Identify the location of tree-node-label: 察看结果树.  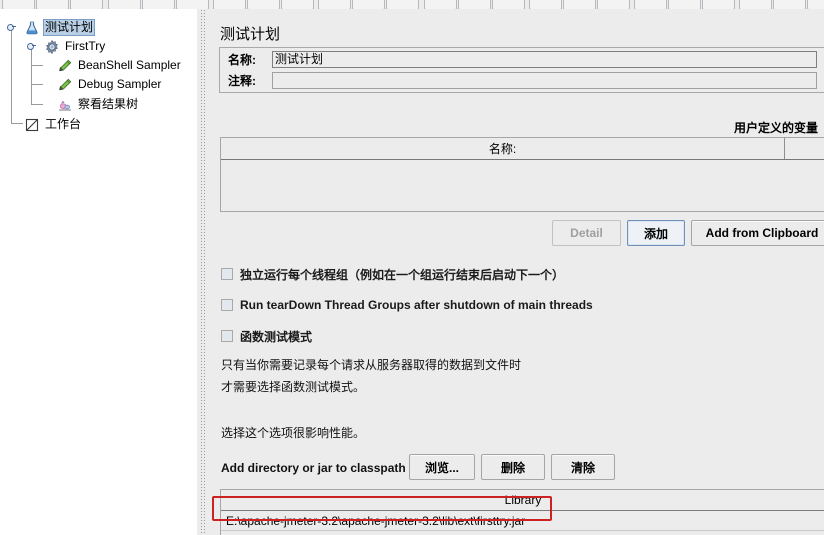
(108, 104).